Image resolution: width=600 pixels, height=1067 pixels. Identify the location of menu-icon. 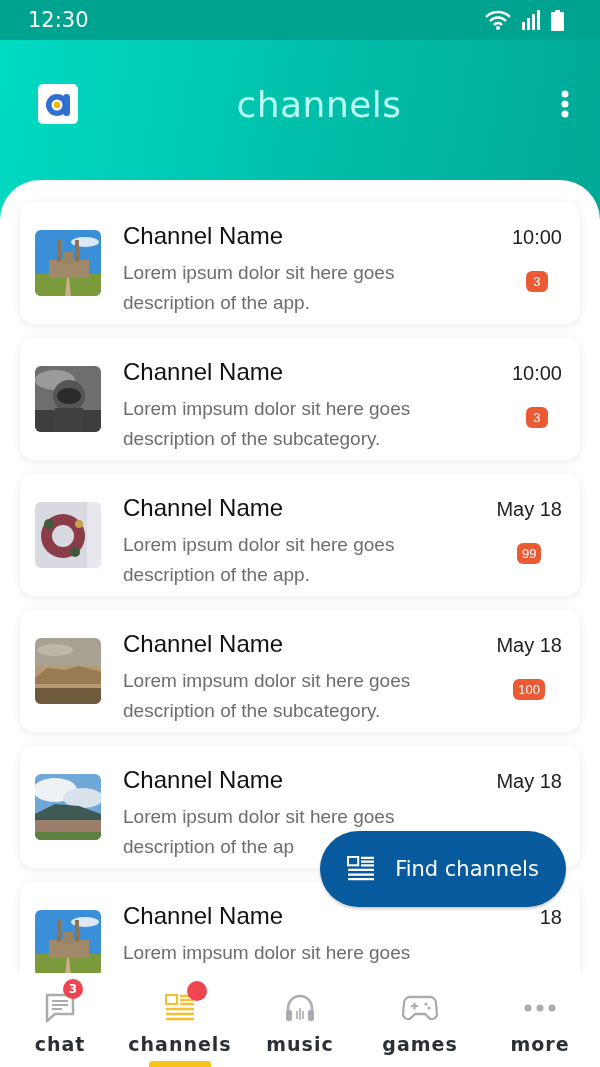
(565, 104).